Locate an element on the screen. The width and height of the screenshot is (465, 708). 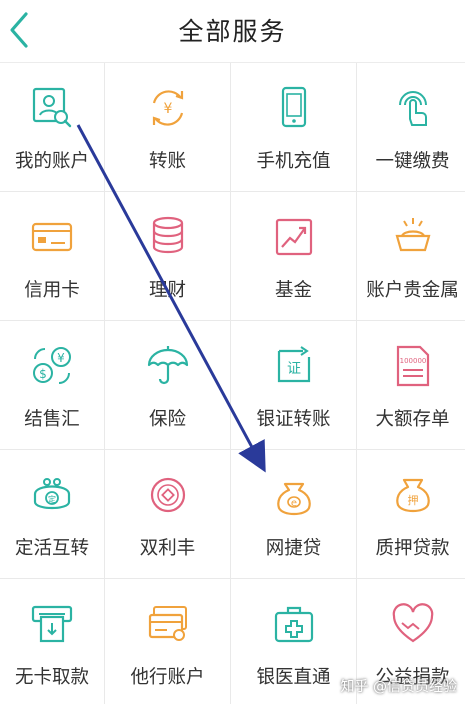
umbrella-icon is located at coordinates (168, 366).